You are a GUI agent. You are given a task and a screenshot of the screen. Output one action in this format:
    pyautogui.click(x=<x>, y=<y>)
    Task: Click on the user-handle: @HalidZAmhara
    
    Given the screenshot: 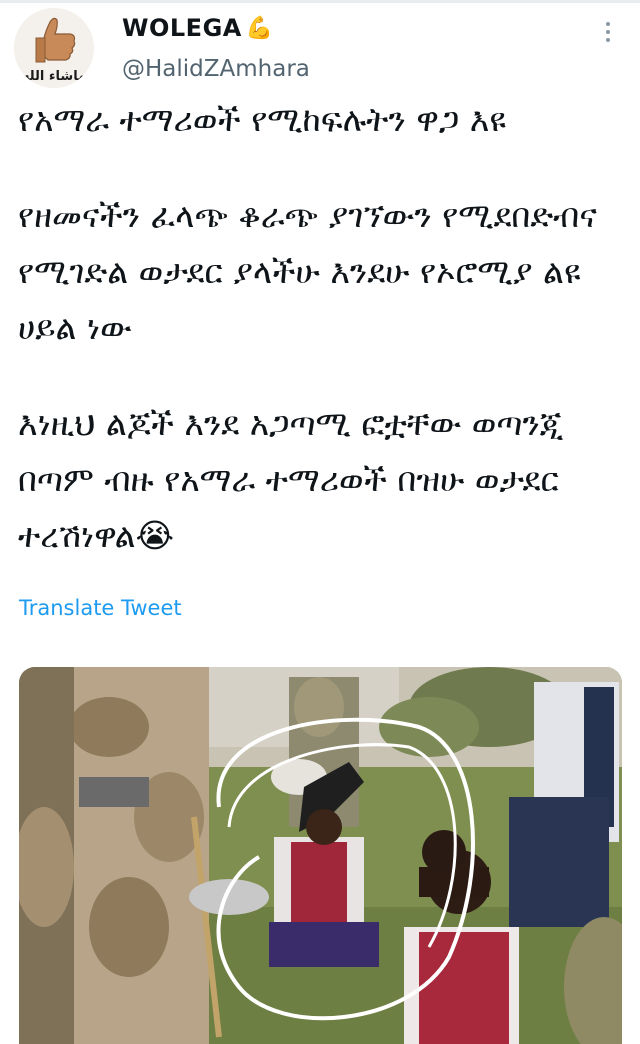 What is the action you would take?
    pyautogui.click(x=216, y=69)
    